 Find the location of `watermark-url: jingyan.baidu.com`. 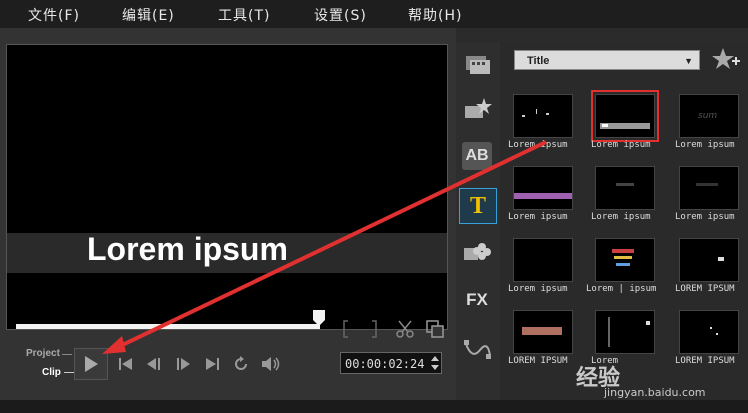

watermark-url: jingyan.baidu.com is located at coordinates (655, 392).